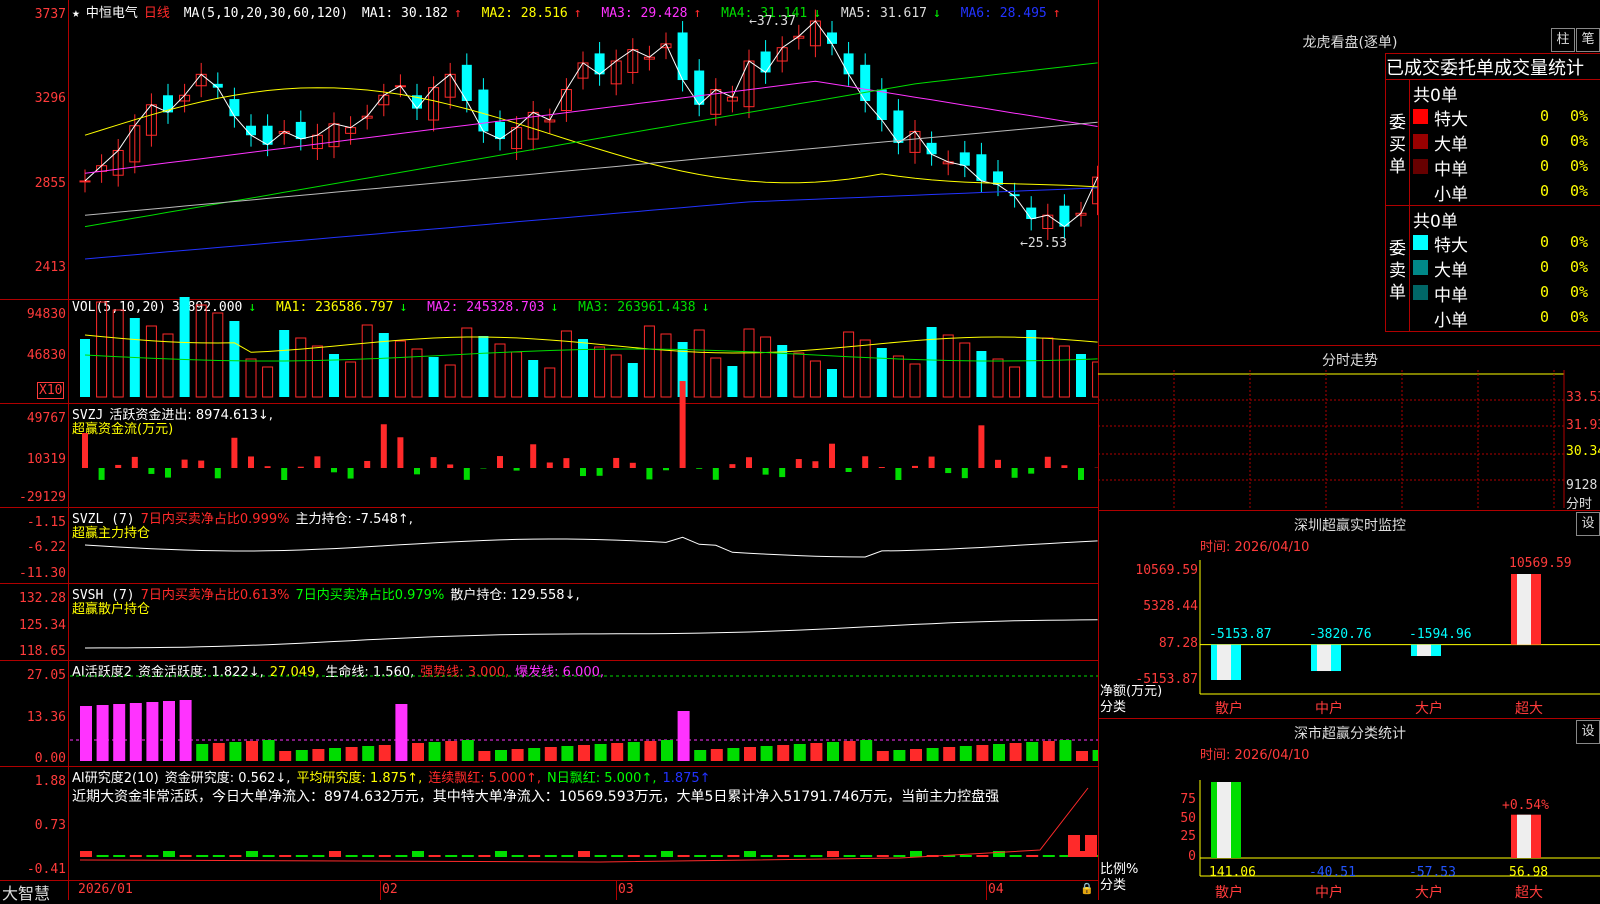 The height and width of the screenshot is (904, 1600). I want to click on classify-bars, so click(1400, 828).